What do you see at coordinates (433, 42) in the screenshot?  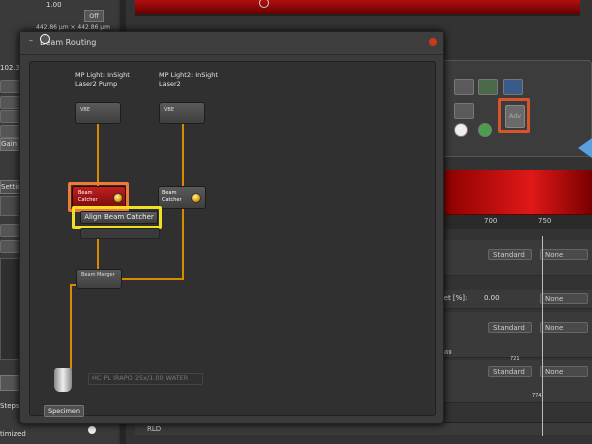 I see `close-icon` at bounding box center [433, 42].